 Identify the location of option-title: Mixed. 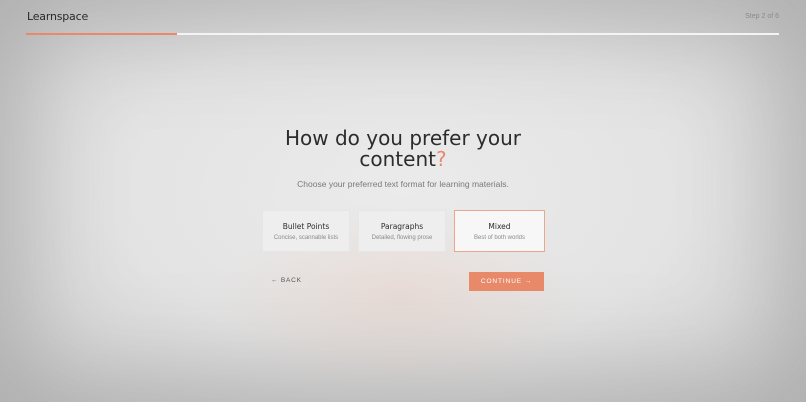
(499, 226).